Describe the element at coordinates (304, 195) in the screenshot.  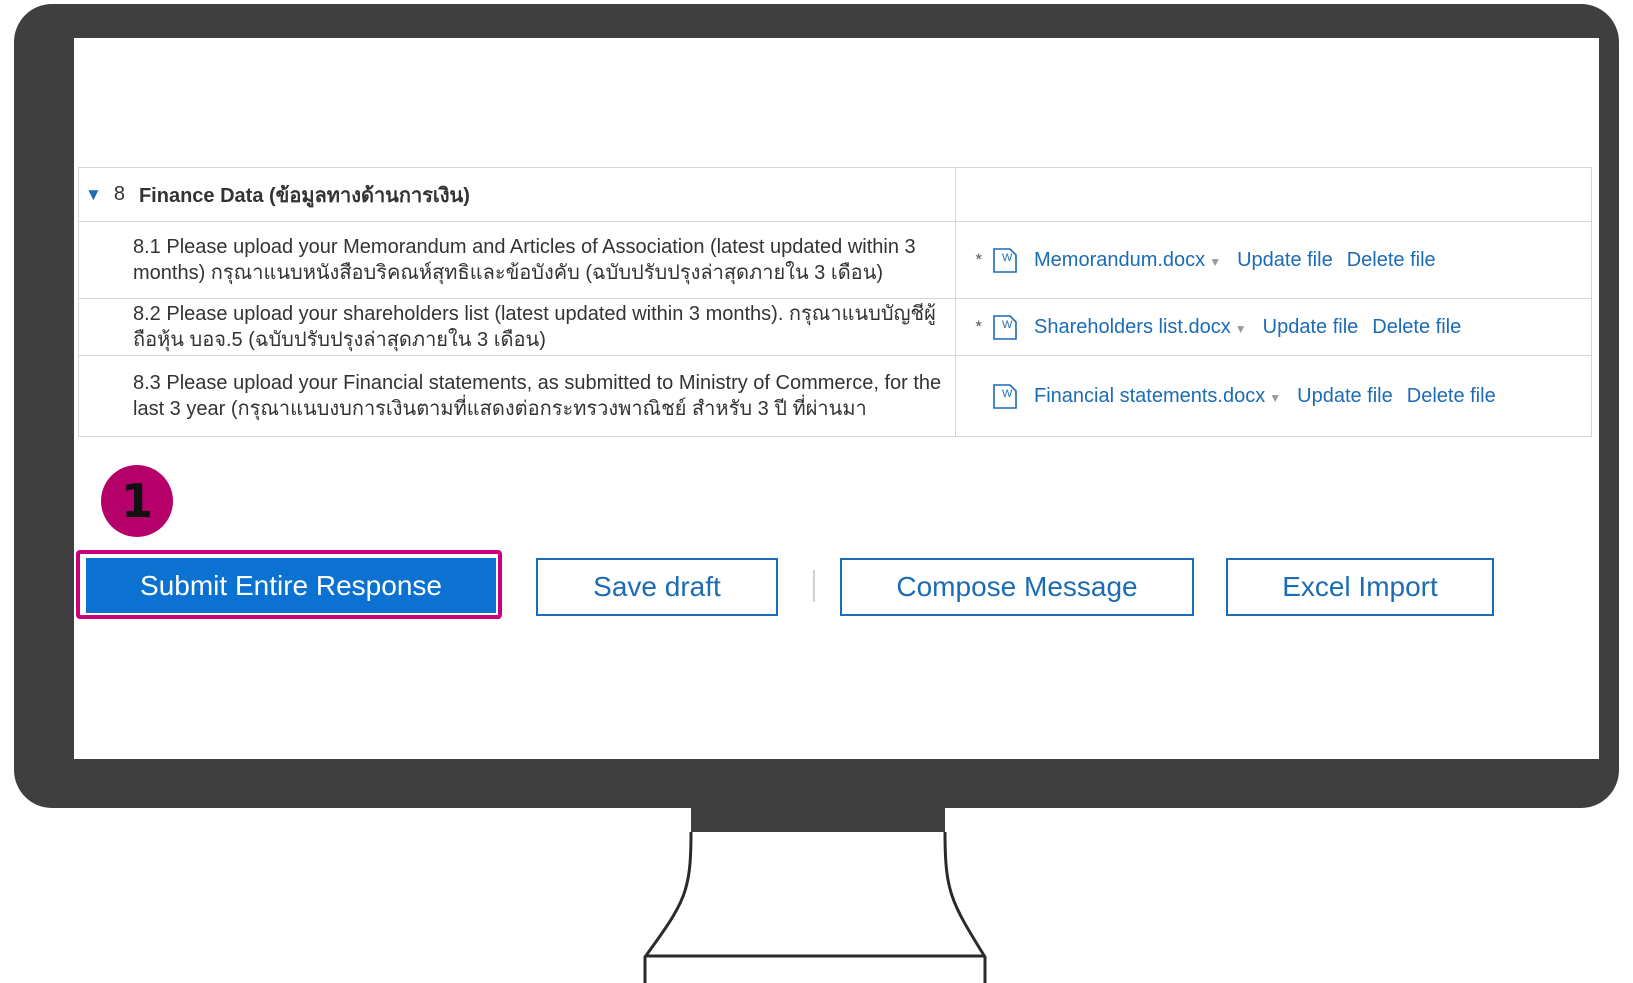
I see `section-title: Finance Data (ข้อมูลทางด้านการเงิน)` at that location.